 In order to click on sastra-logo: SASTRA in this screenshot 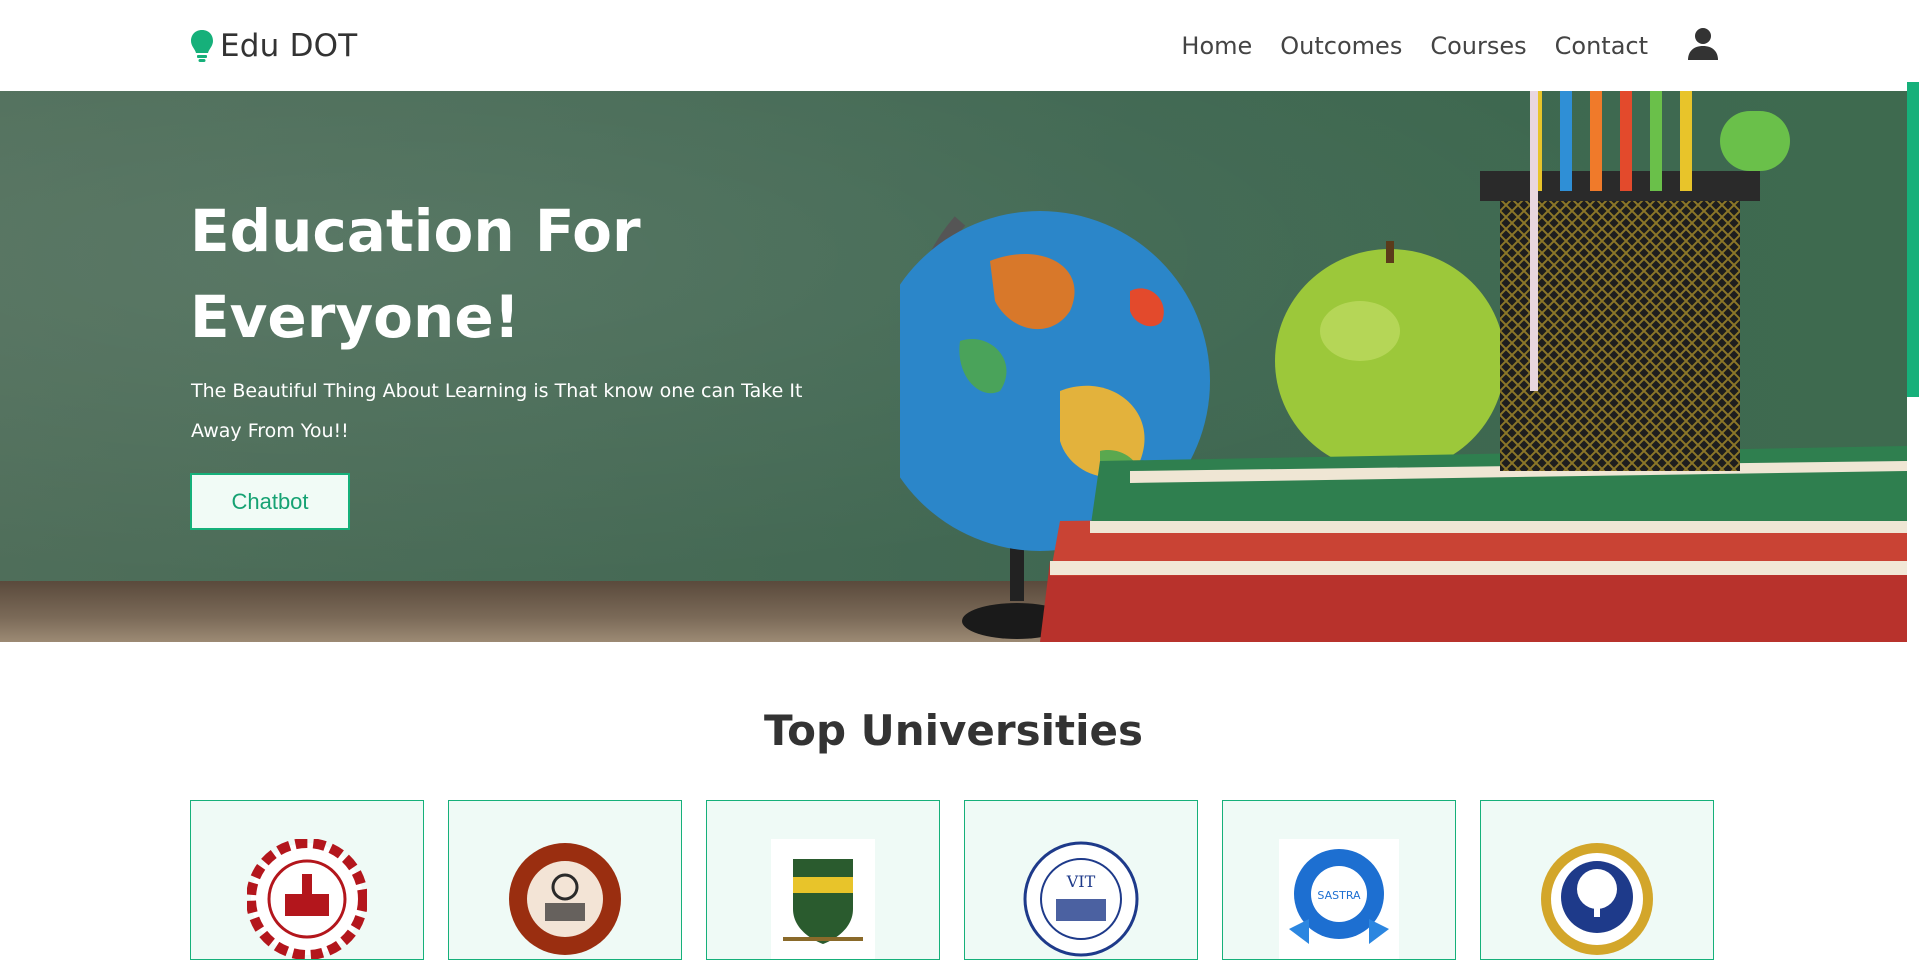, I will do `click(1339, 899)`.